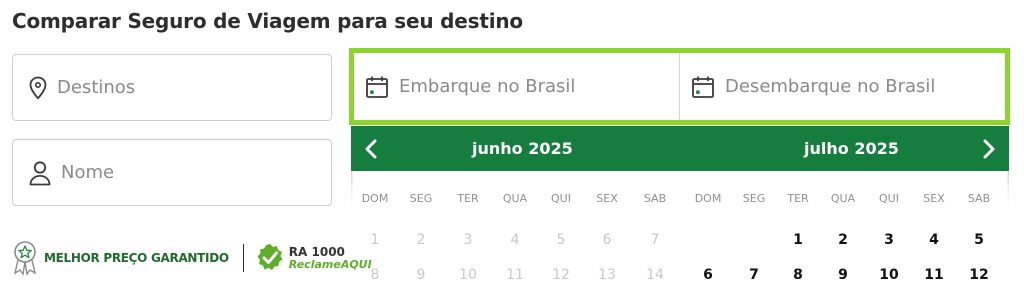  I want to click on calendar-day: 5, so click(979, 240).